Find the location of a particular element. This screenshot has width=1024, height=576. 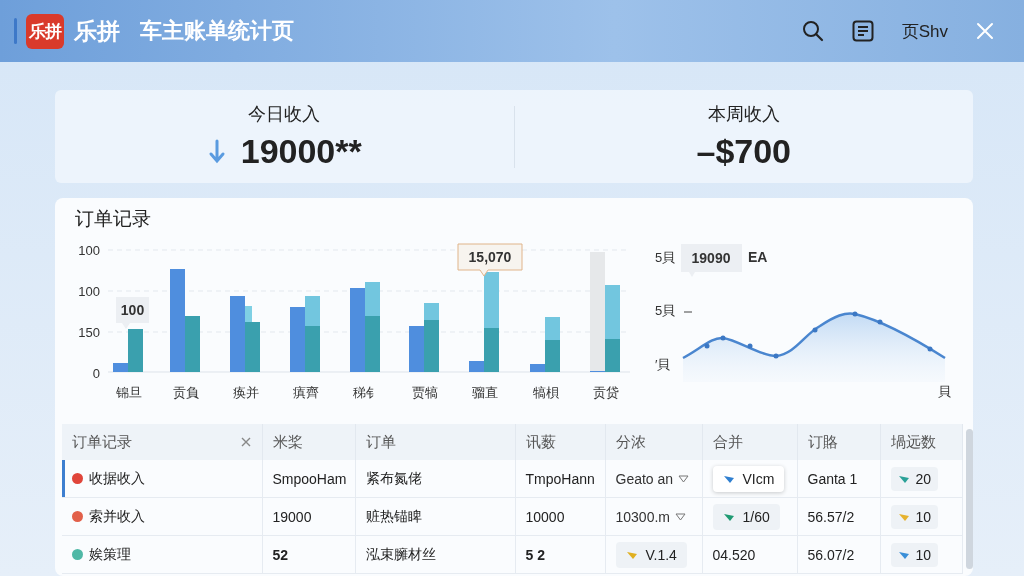

axis-label: 0 is located at coordinates (96, 373).